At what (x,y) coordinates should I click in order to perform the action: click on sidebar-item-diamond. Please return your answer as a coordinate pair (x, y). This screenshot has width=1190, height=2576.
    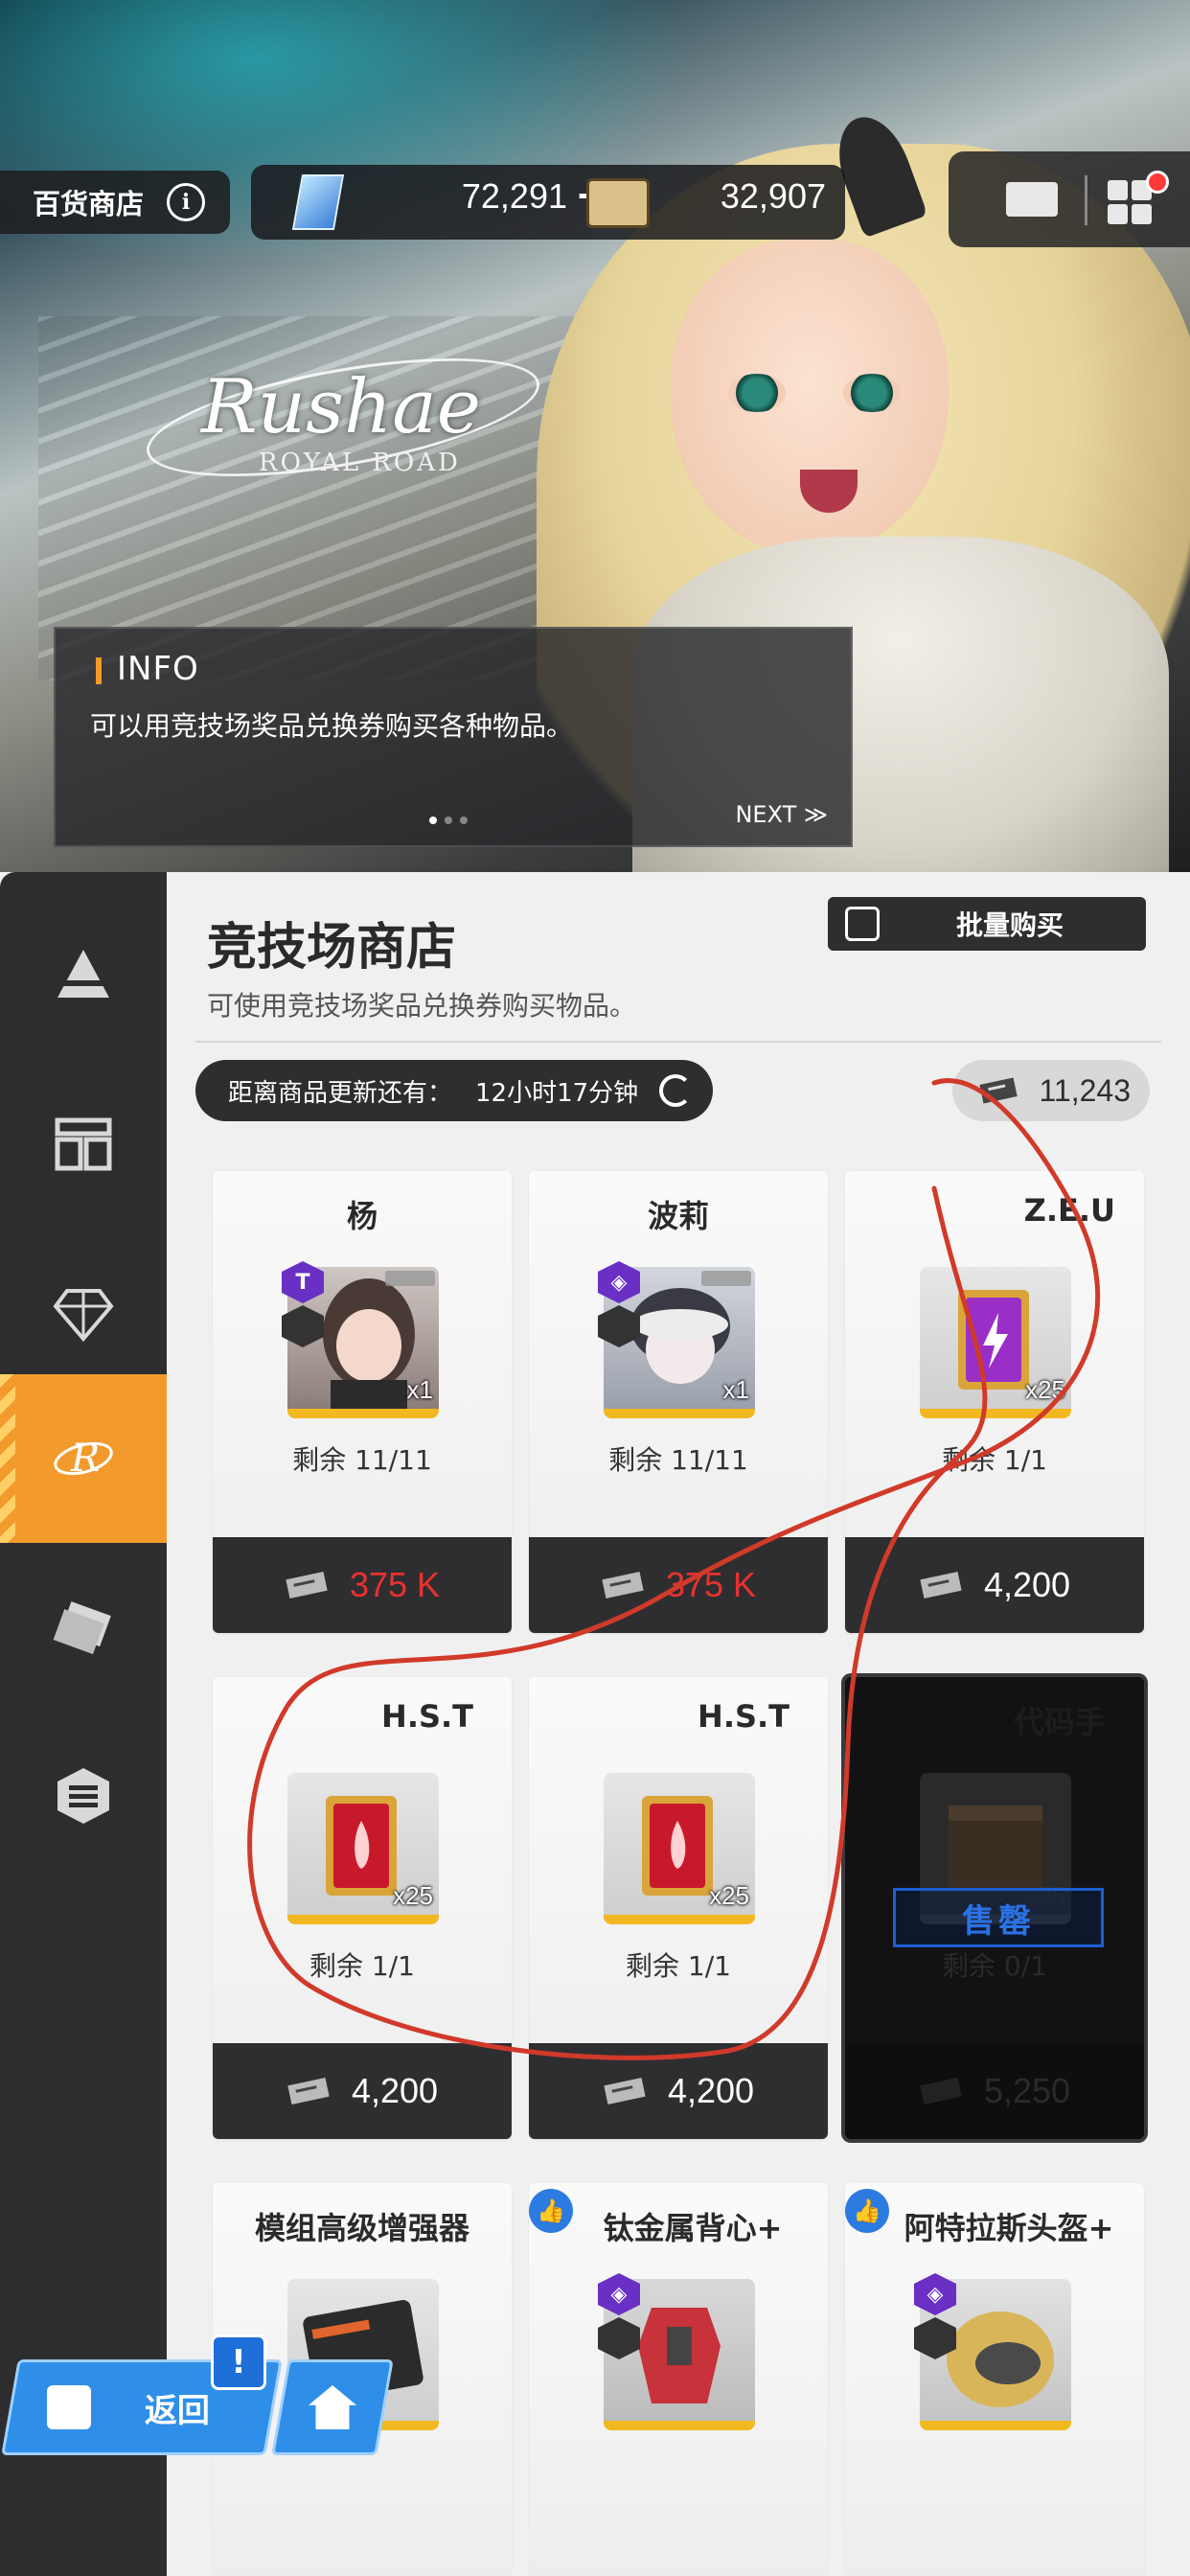
    Looking at the image, I should click on (84, 1313).